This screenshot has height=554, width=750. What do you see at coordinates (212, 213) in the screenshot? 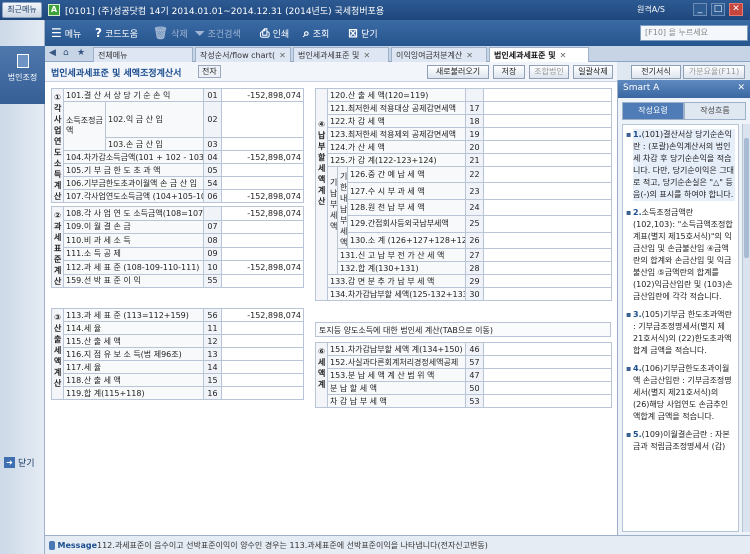
I see `row-code` at bounding box center [212, 213].